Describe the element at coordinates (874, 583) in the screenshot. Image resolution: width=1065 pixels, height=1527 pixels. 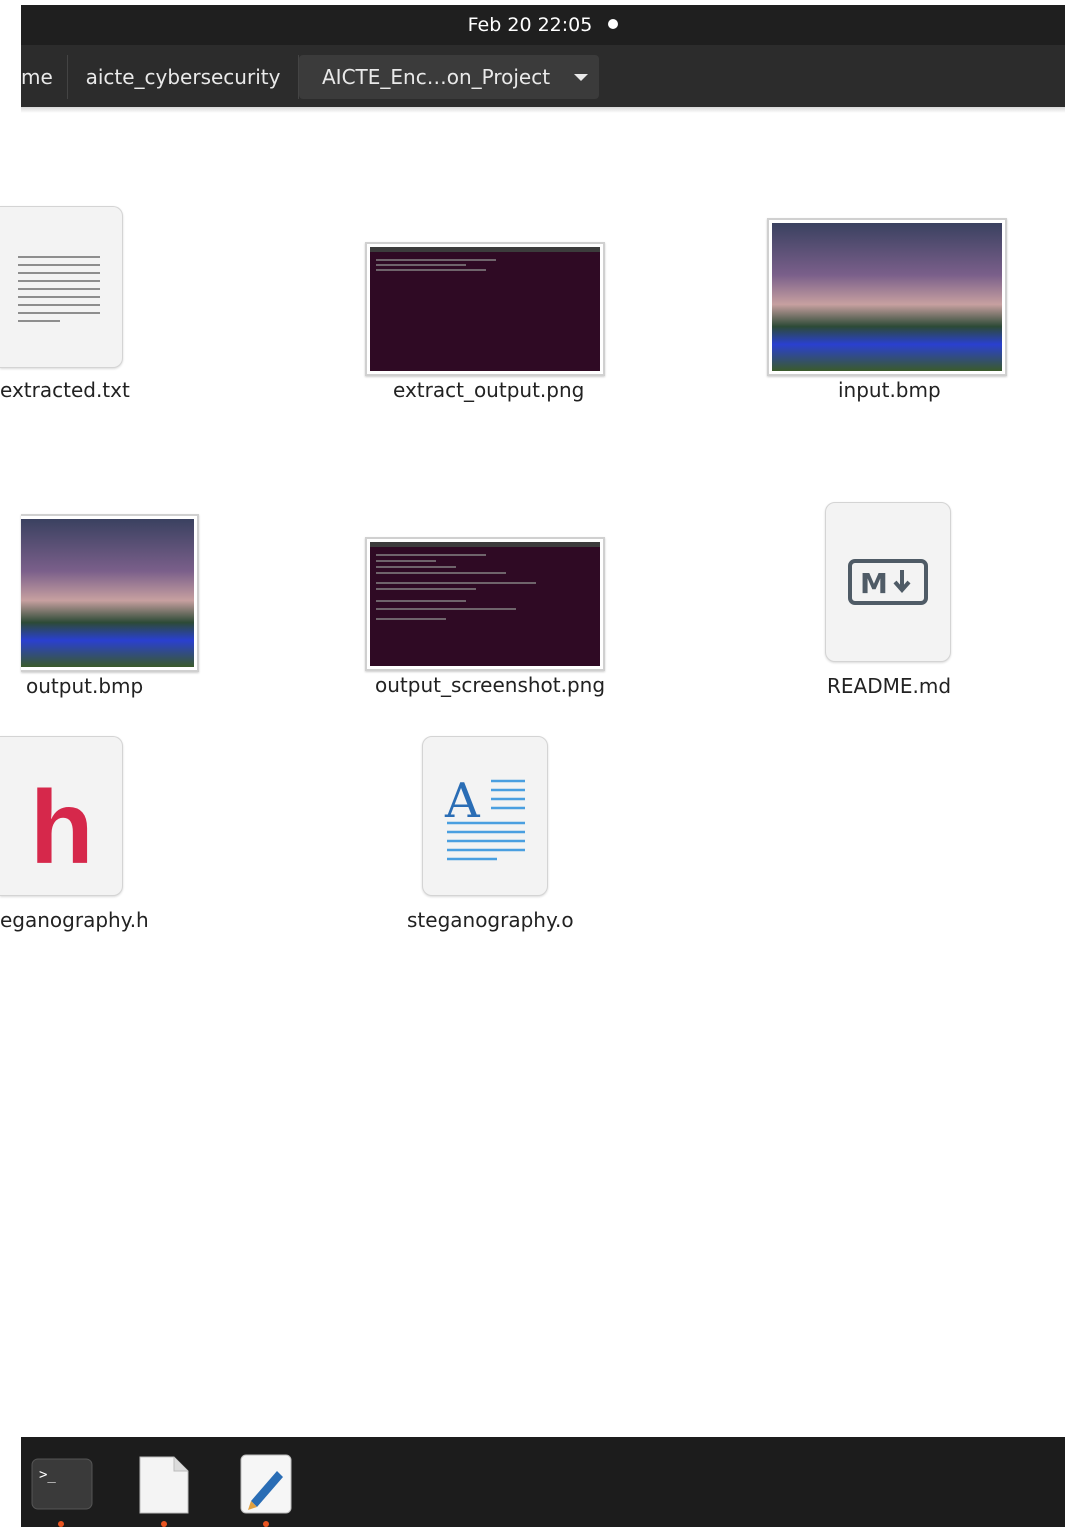
I see `svg-text: M` at that location.